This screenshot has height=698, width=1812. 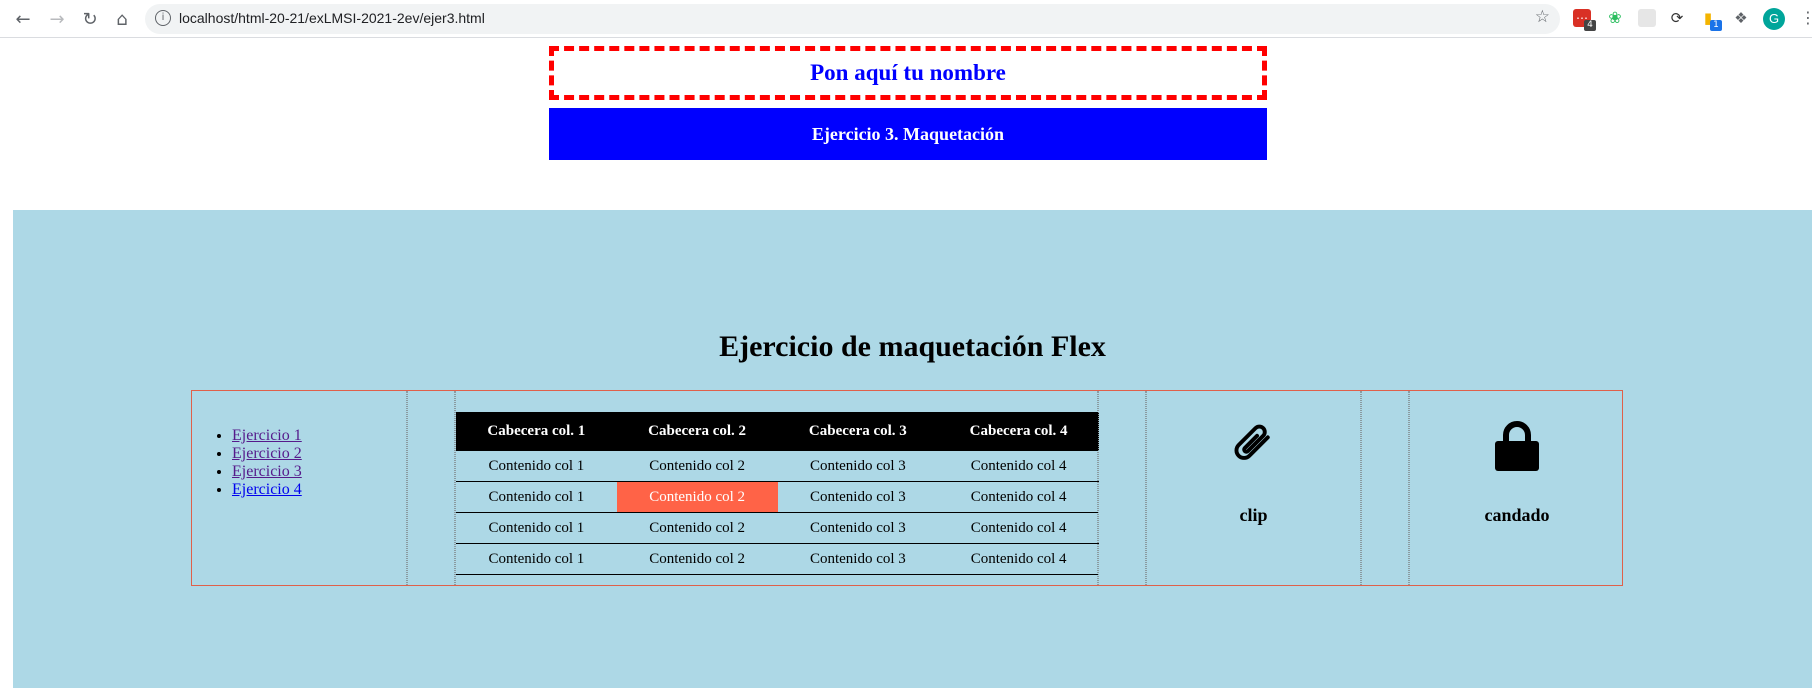 What do you see at coordinates (1018, 431) in the screenshot?
I see `table-header-cell: Cabecera col. 4` at bounding box center [1018, 431].